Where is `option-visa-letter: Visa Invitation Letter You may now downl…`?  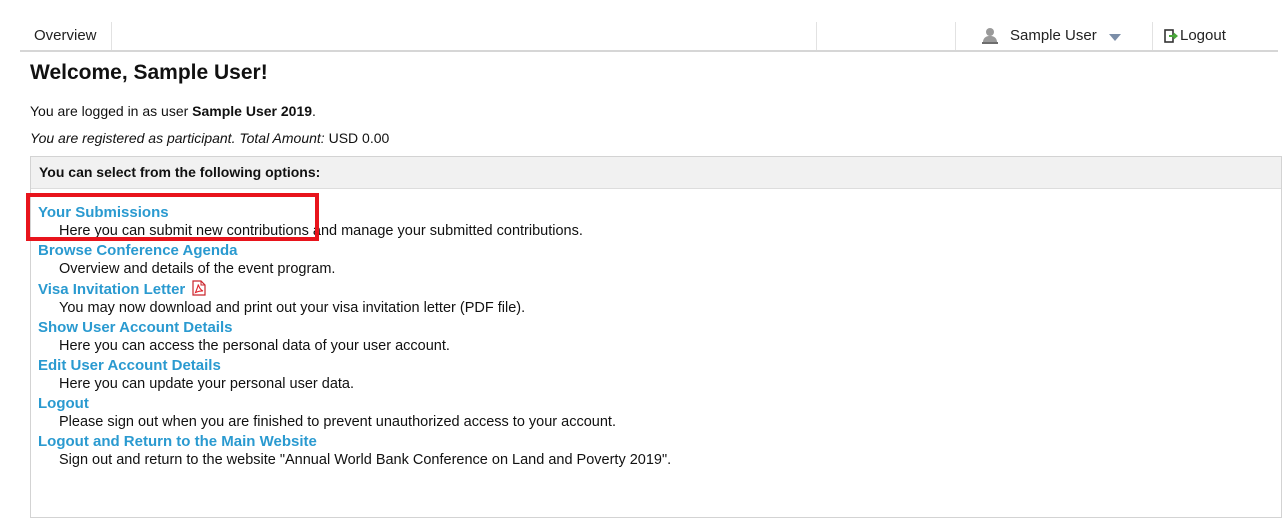
option-visa-letter: Visa Invitation Letter You may now downl… is located at coordinates (659, 298).